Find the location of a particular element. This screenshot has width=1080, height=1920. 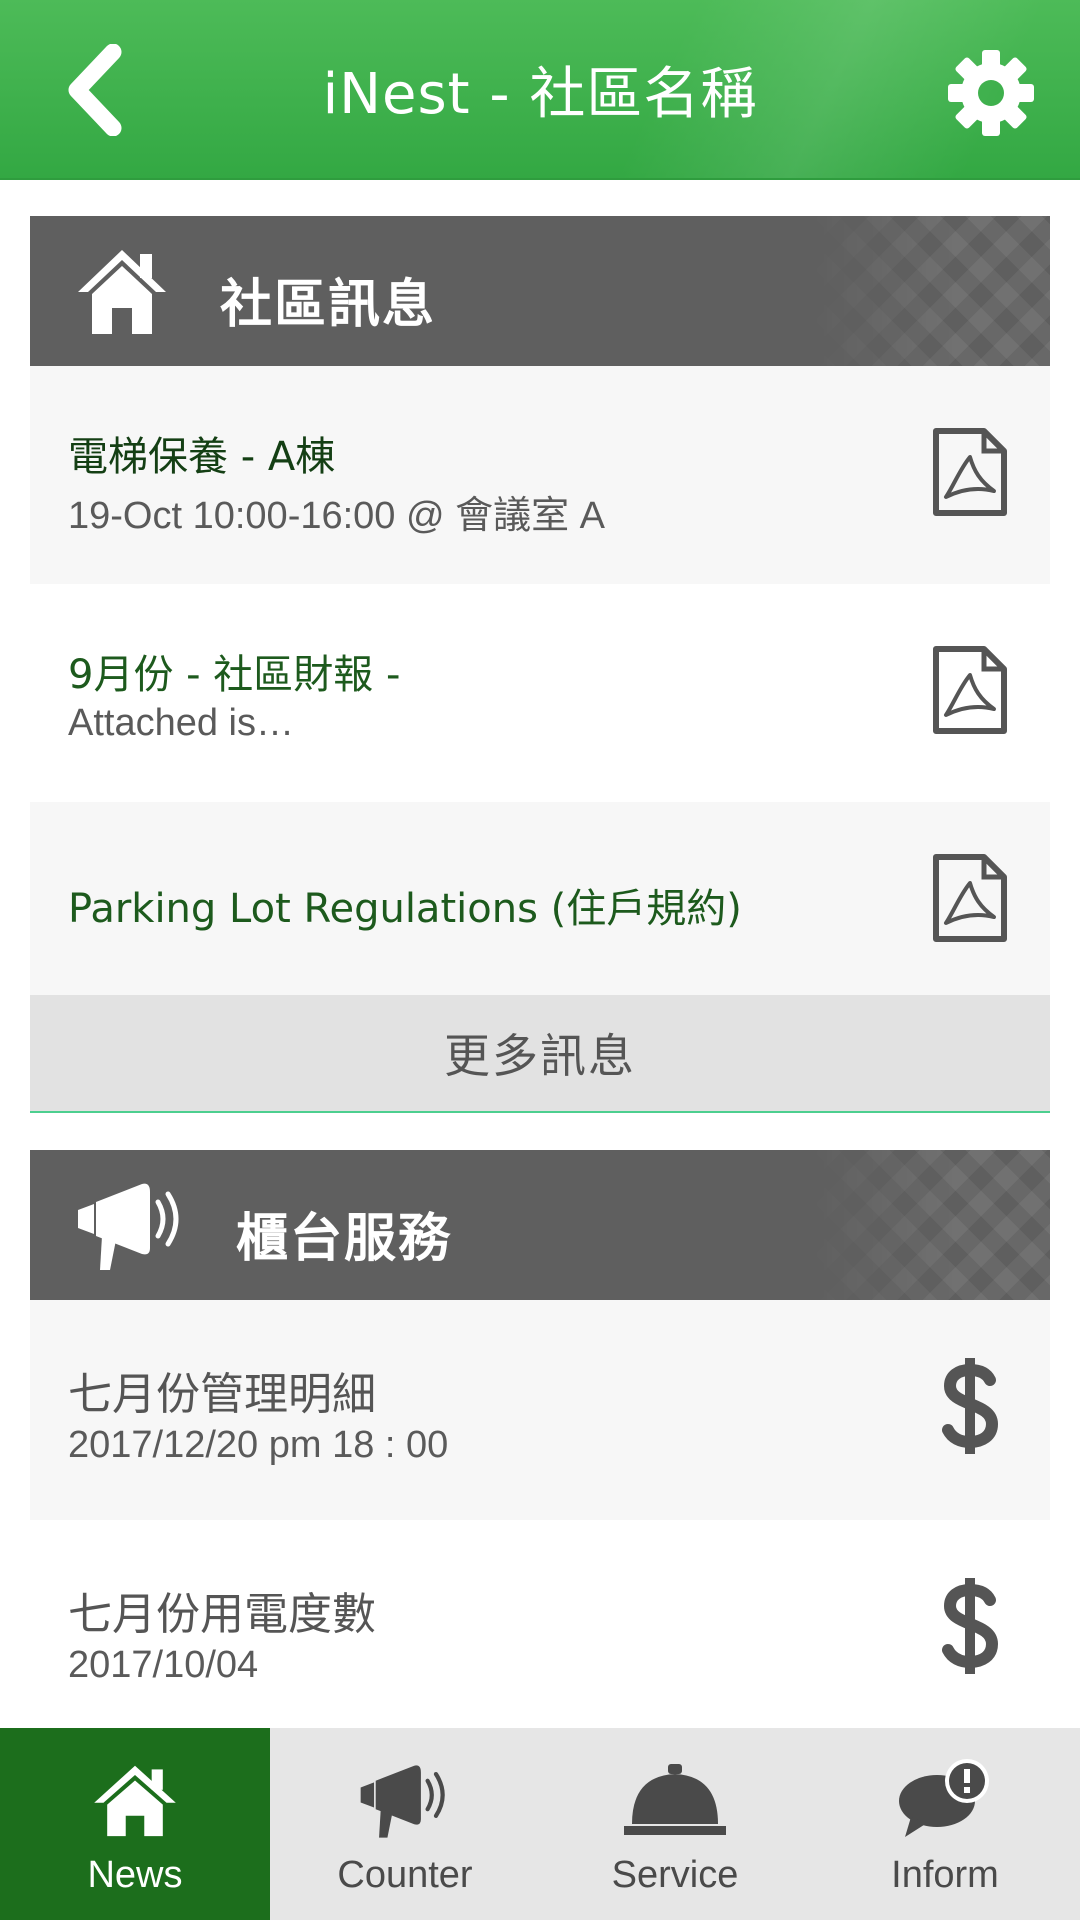

tab-service-label: Service is located at coordinates (675, 1875).